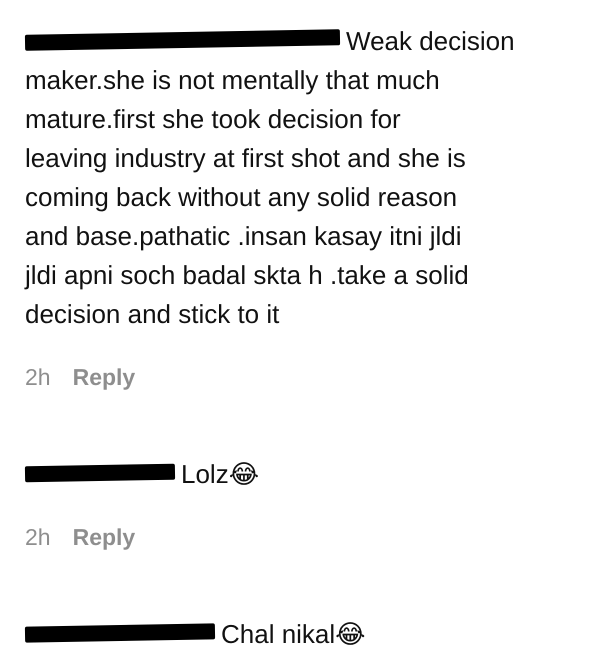  Describe the element at coordinates (312, 474) in the screenshot. I see `comment-text: Lolz😂` at that location.